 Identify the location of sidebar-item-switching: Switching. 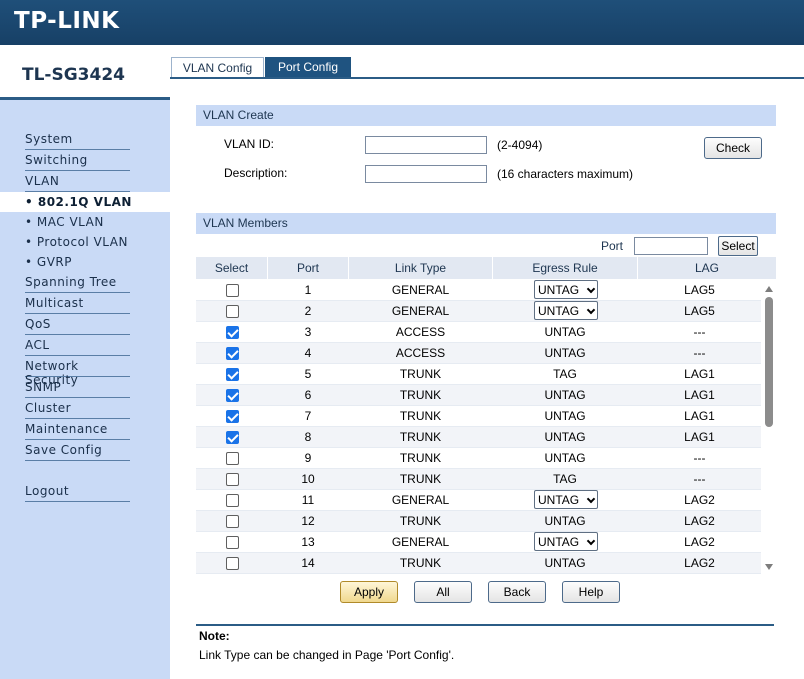
(77, 161).